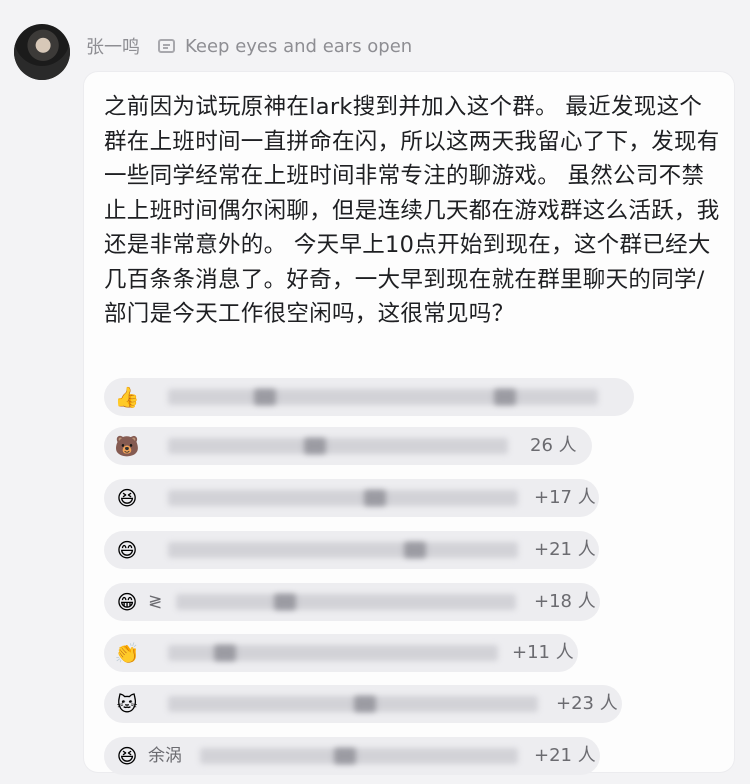 The height and width of the screenshot is (784, 750). What do you see at coordinates (127, 602) in the screenshot?
I see `beaming-face-icon: 😁` at bounding box center [127, 602].